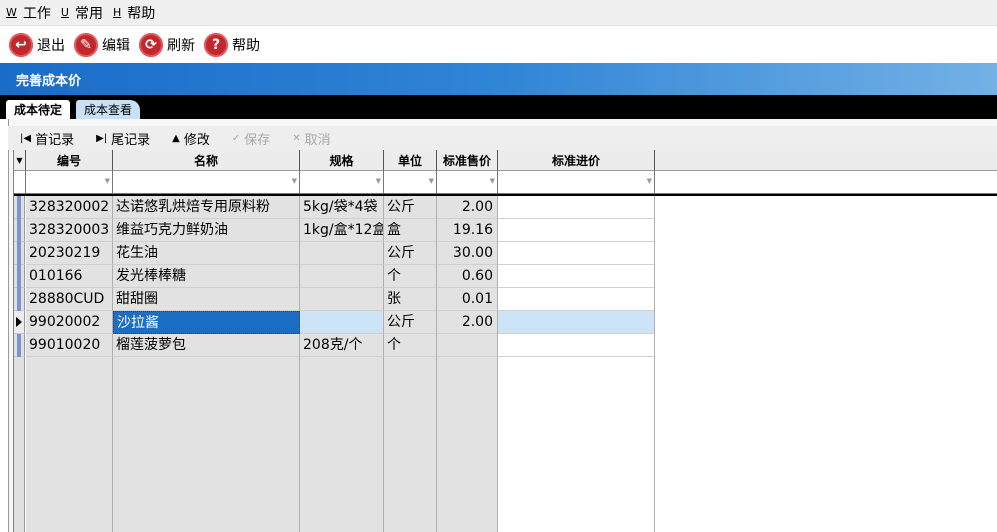 The width and height of the screenshot is (997, 532). What do you see at coordinates (342, 230) in the screenshot?
I see `cell-spec: 1kg/盒*12盒` at bounding box center [342, 230].